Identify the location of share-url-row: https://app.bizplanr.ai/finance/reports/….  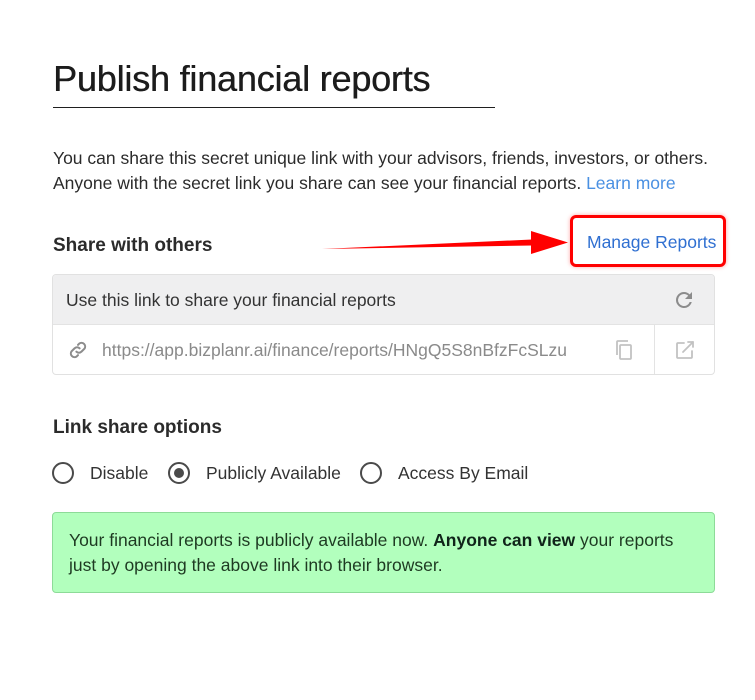
(383, 349).